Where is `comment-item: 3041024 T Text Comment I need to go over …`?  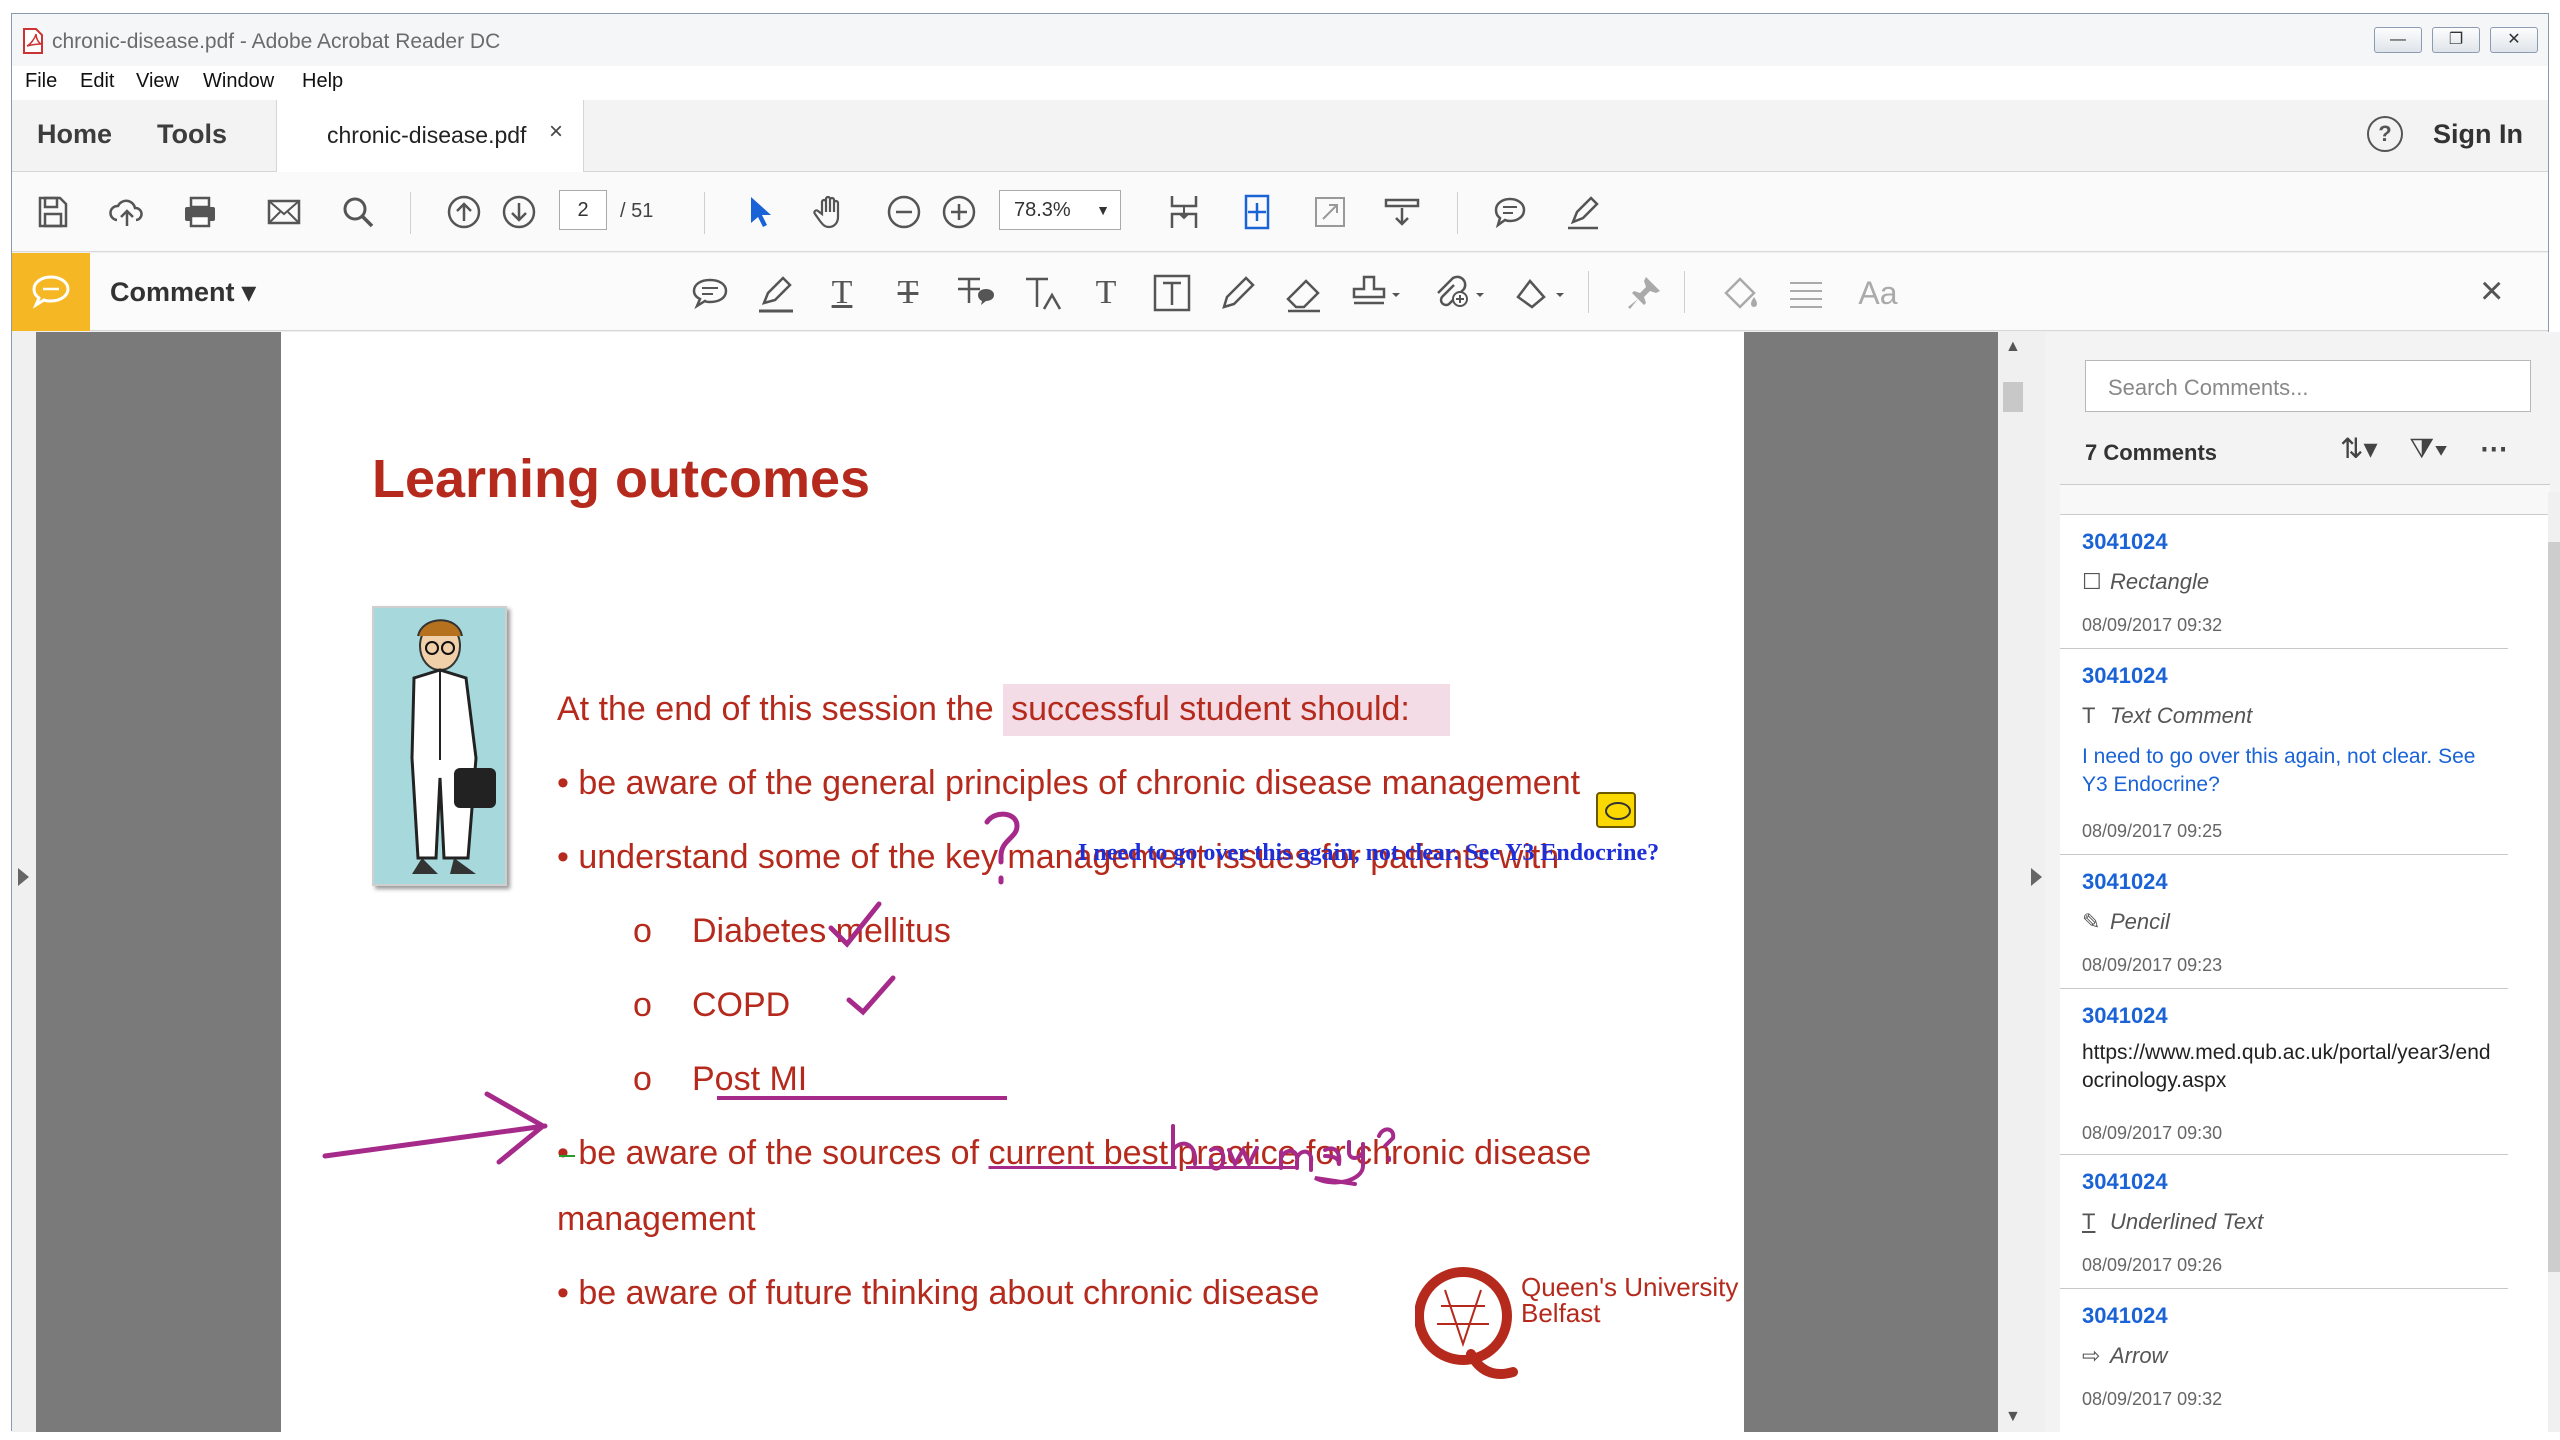 comment-item: 3041024 T Text Comment I need to go over … is located at coordinates (2284, 752).